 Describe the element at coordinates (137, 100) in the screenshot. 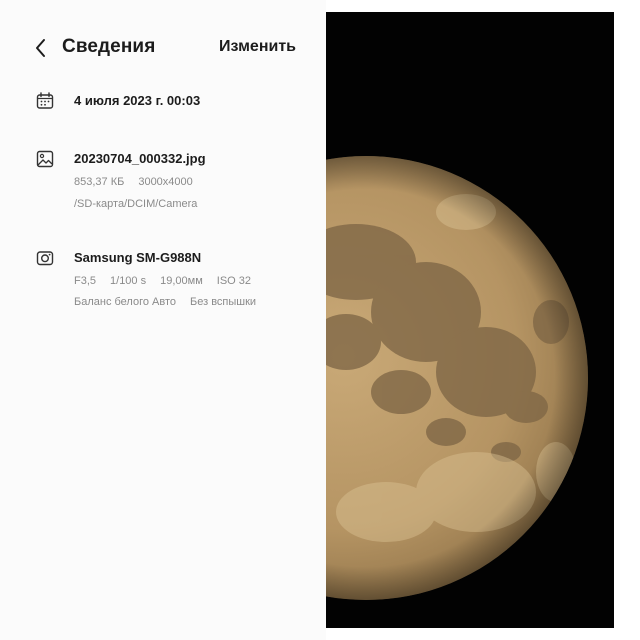

I see `date-value: 4 июля 2023 г. 00:03` at that location.